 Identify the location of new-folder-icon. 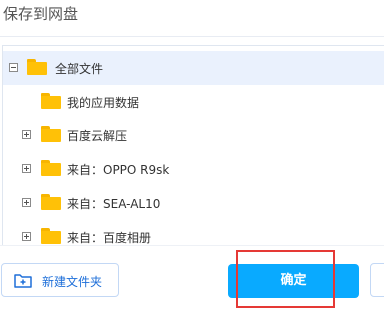
(23, 280).